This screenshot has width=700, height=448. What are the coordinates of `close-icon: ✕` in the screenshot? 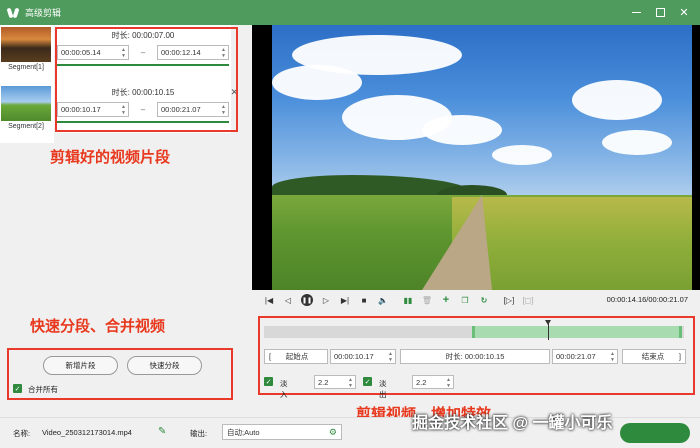 It's located at (684, 13).